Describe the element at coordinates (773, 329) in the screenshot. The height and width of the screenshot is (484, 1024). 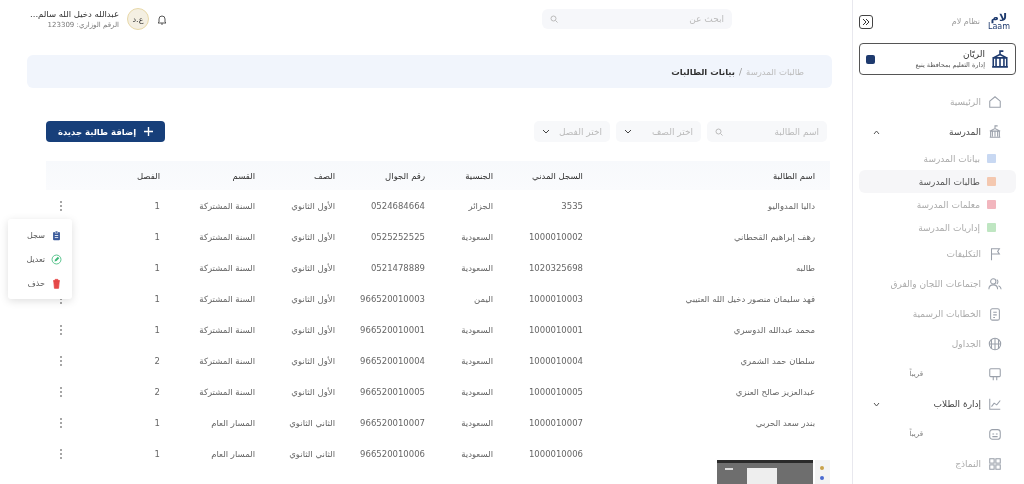
I see `table-cell-text: محمد عبدالله الدوسري` at that location.